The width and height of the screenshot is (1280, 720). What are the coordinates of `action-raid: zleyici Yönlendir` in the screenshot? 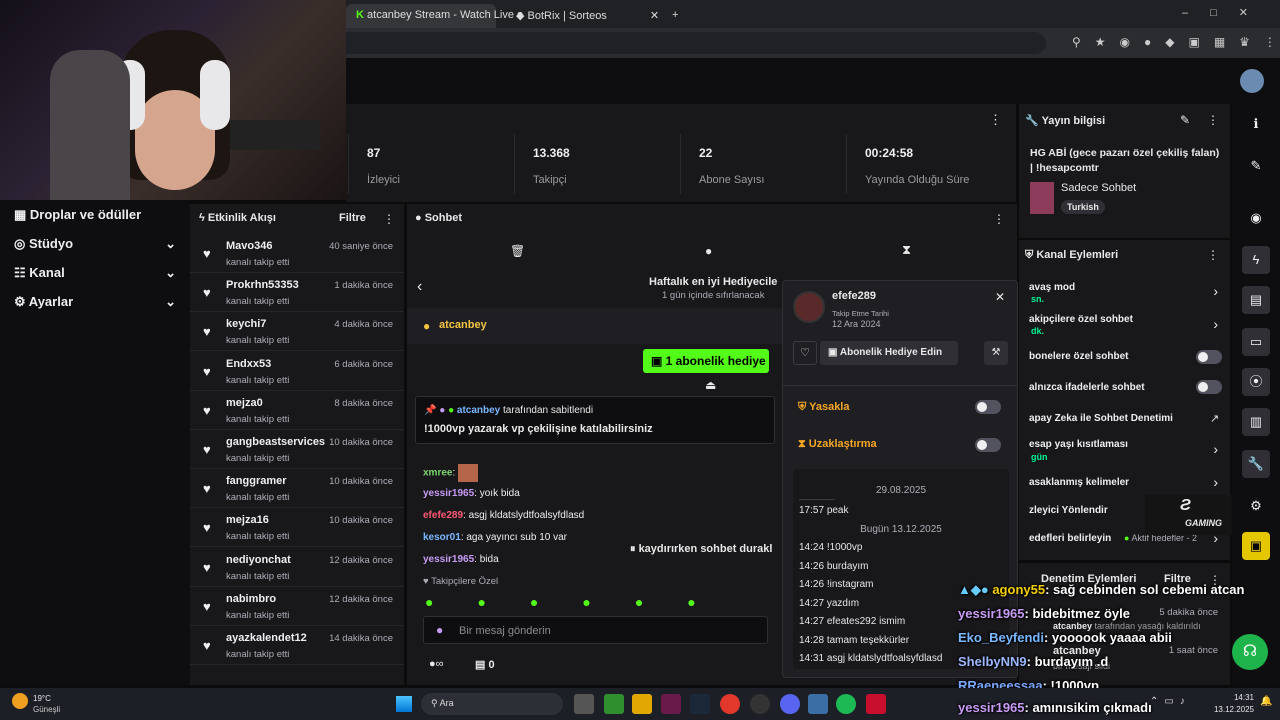 It's located at (1068, 510).